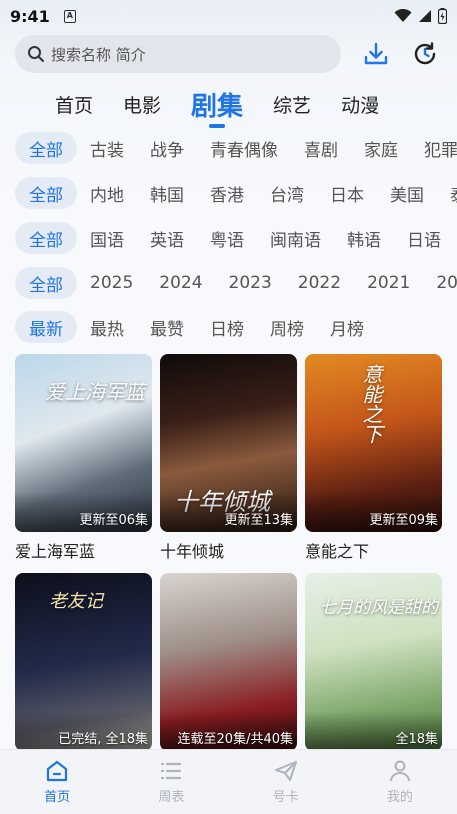 This screenshot has height=814, width=457. What do you see at coordinates (235, 739) in the screenshot?
I see `episode-badge: 连载至20集/共40集` at bounding box center [235, 739].